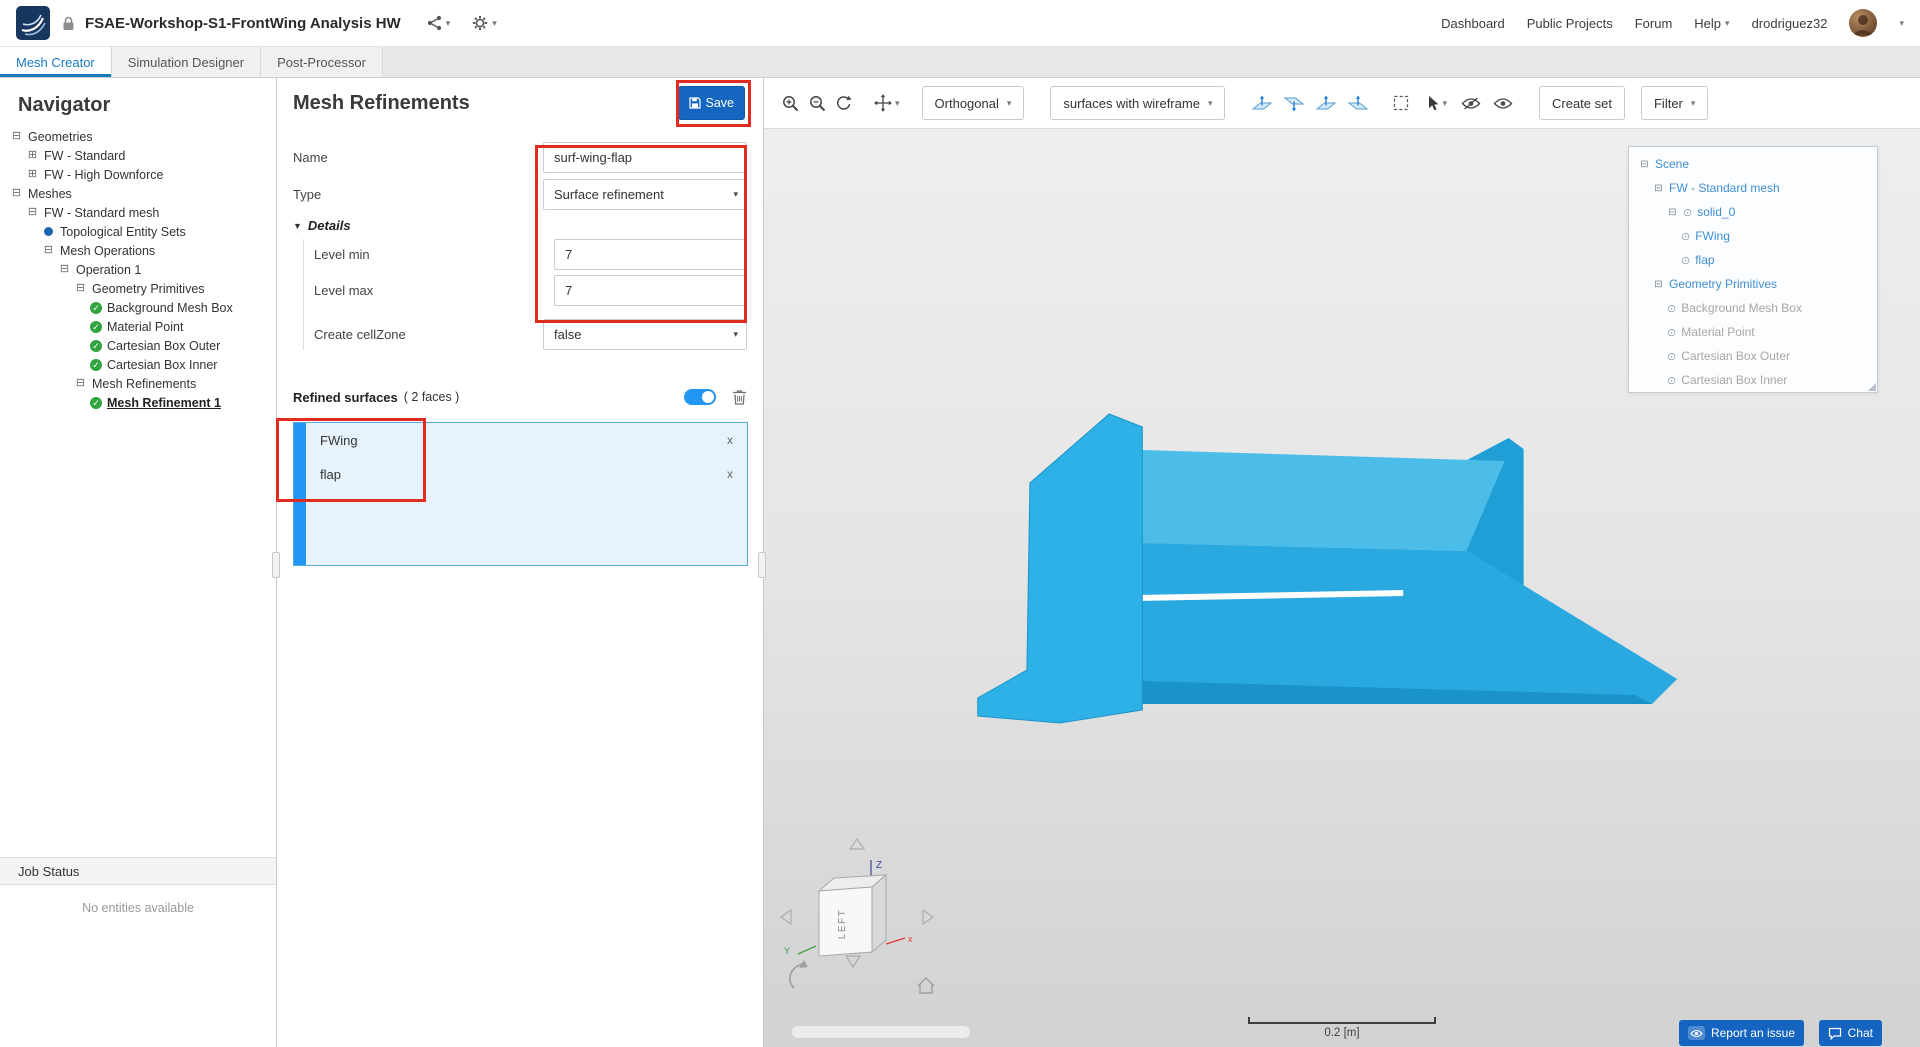 This screenshot has width=1920, height=1047. Describe the element at coordinates (138, 250) in the screenshot. I see `tree-item-mesh-operations: ⊟ Mesh Operations` at that location.